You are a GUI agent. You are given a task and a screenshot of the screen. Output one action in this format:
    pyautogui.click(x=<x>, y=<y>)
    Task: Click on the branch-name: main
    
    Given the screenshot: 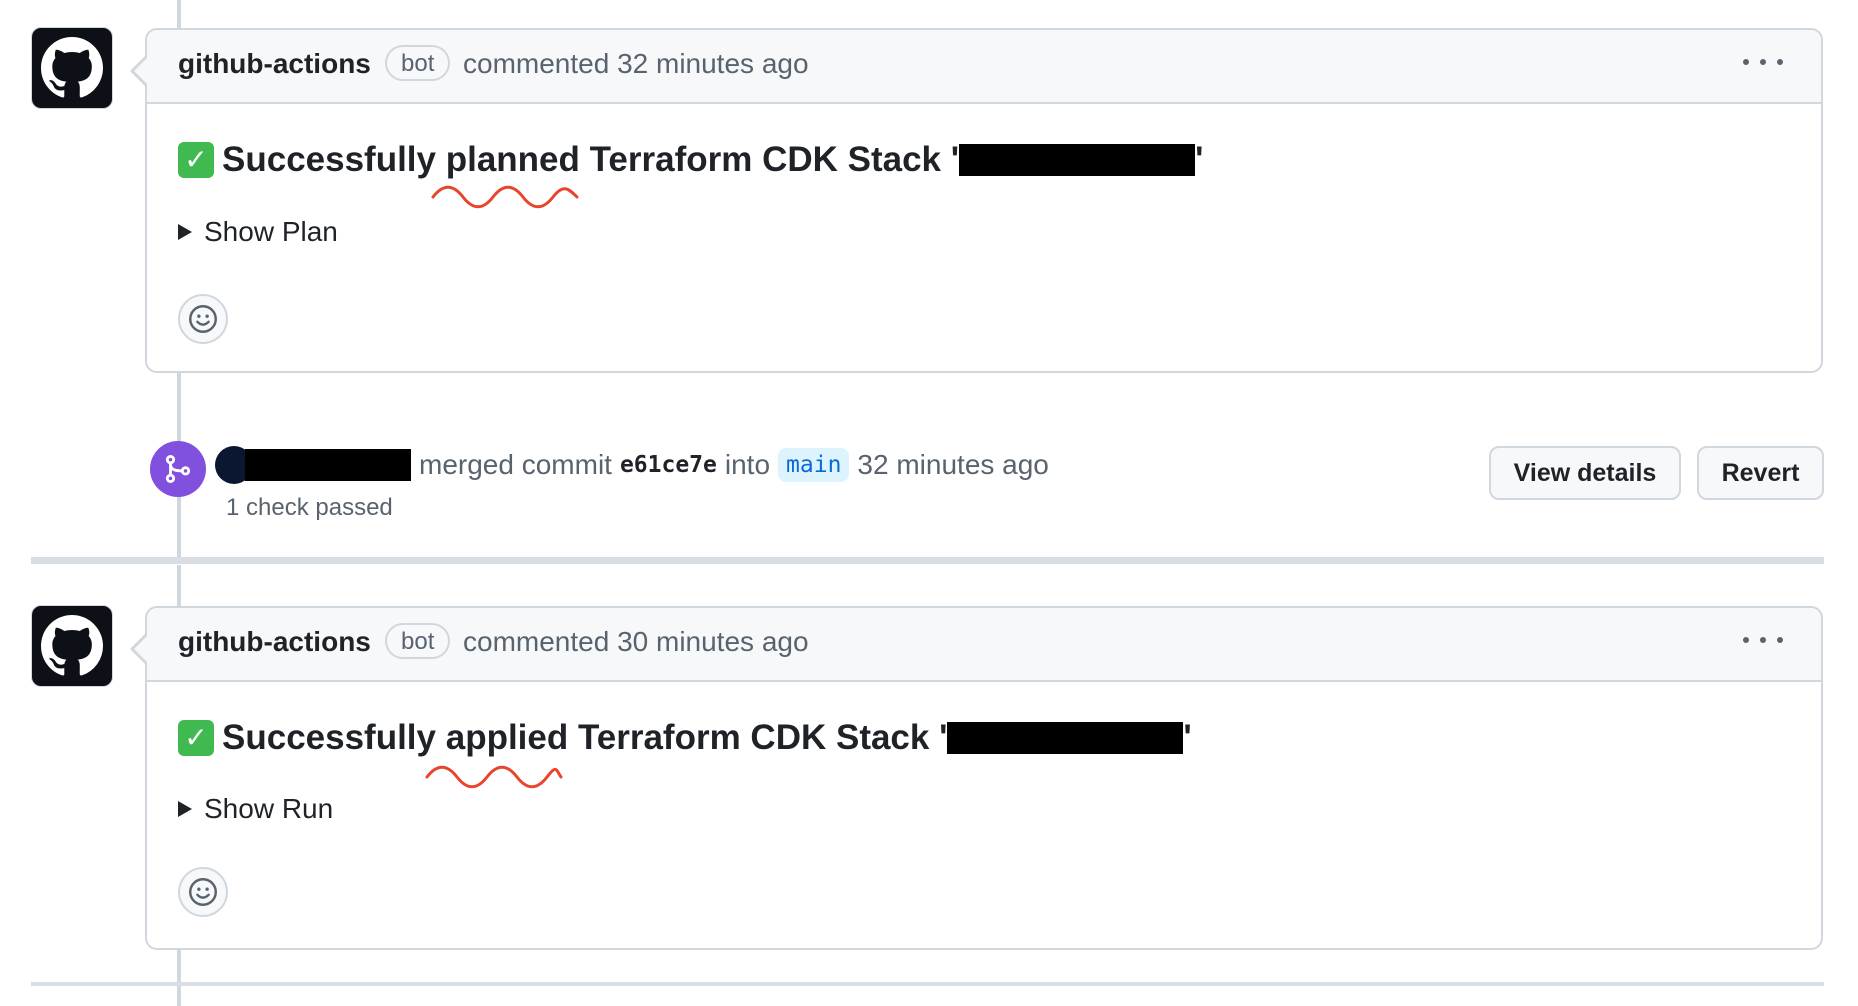 What is the action you would take?
    pyautogui.click(x=814, y=465)
    